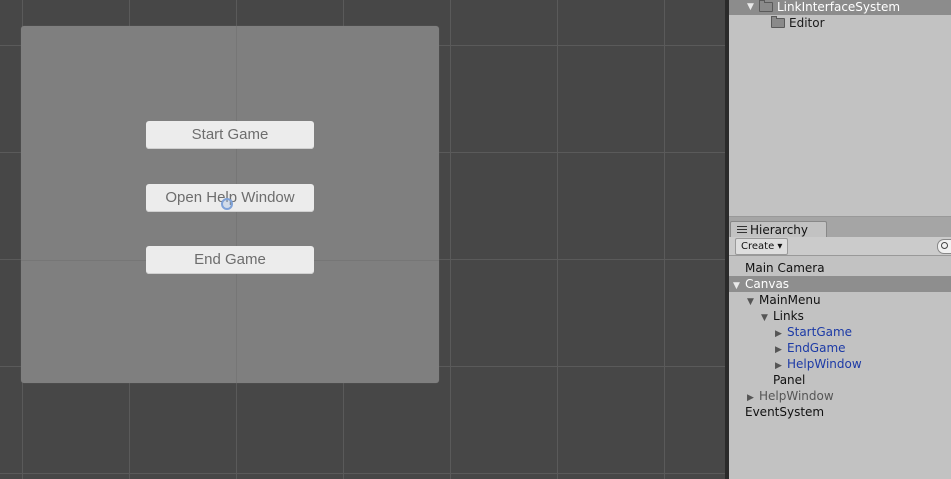 This screenshot has height=479, width=951. I want to click on hierarchy-tab-bar: Hierarchy, so click(840, 227).